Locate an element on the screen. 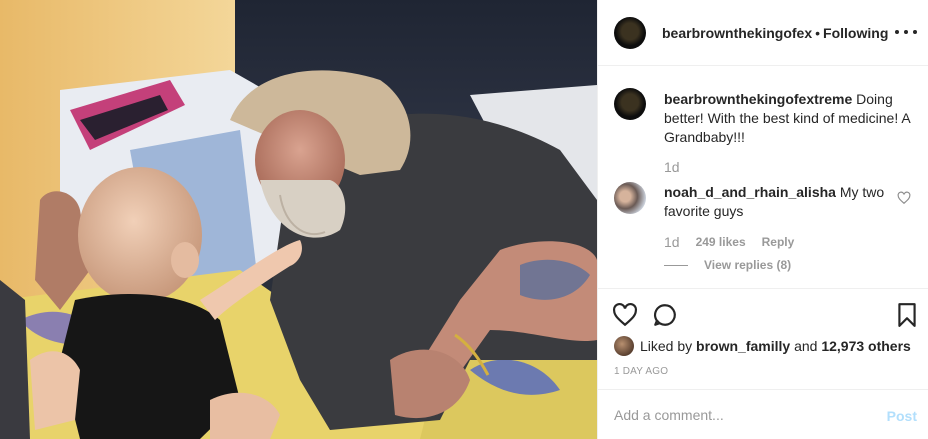 The width and height of the screenshot is (928, 439). liker-username: brown_familly is located at coordinates (743, 346).